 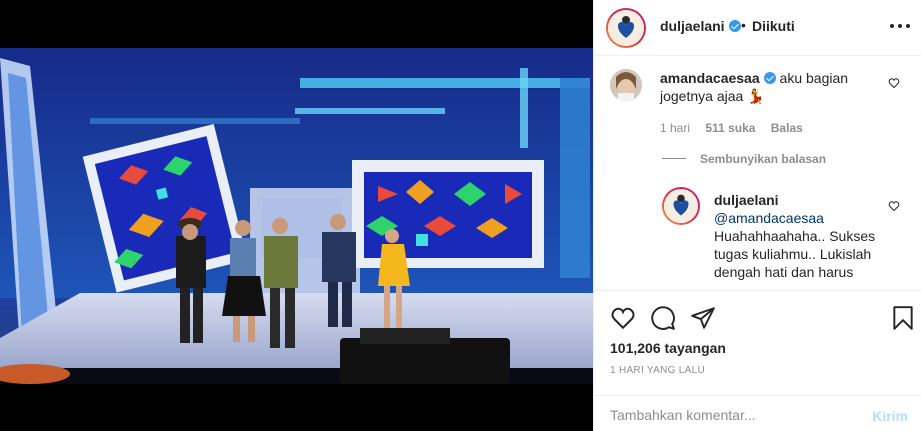 I want to click on commenter-photo, so click(x=626, y=85).